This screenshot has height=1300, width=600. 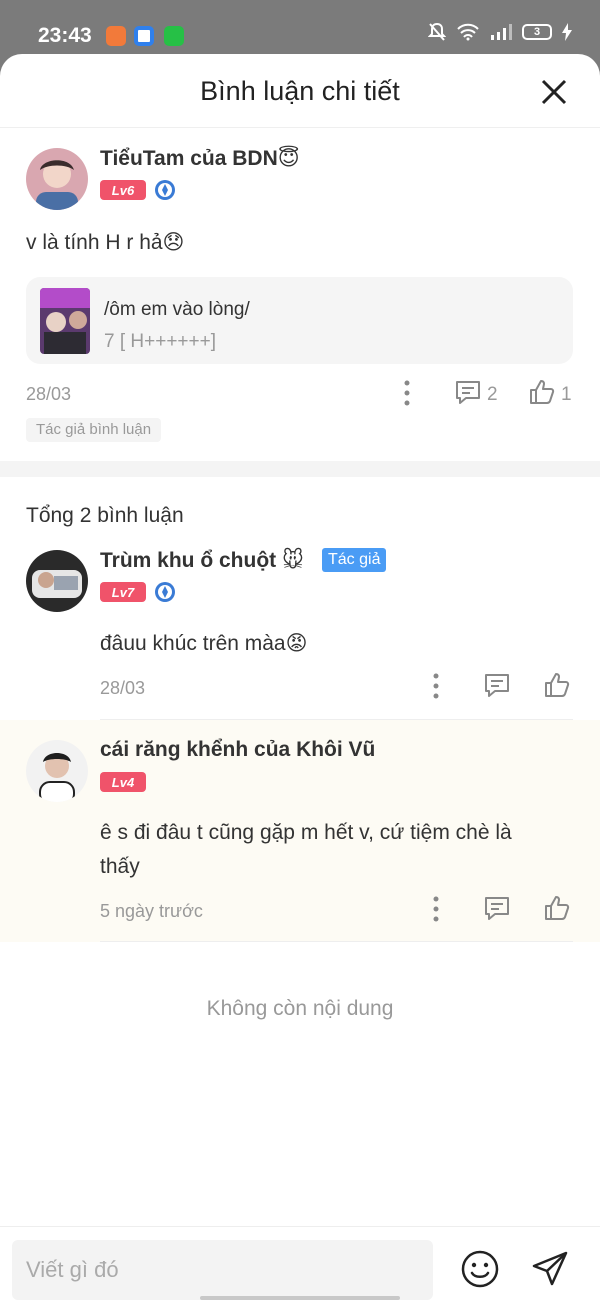 I want to click on charging-icon, so click(x=567, y=32).